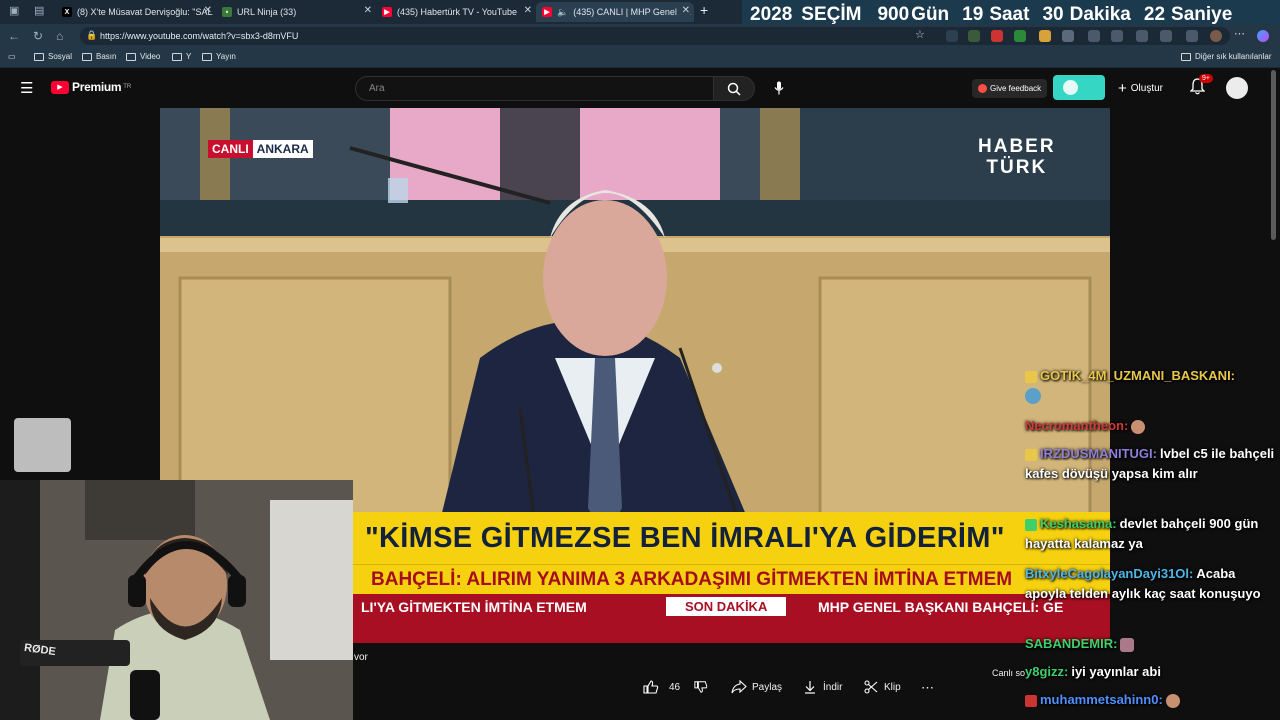 The height and width of the screenshot is (720, 1280). Describe the element at coordinates (685, 538) in the screenshot. I see `headline-text: "KİMSE GİTMEZSE BEN İMRALI'YA GİDERİM"` at that location.